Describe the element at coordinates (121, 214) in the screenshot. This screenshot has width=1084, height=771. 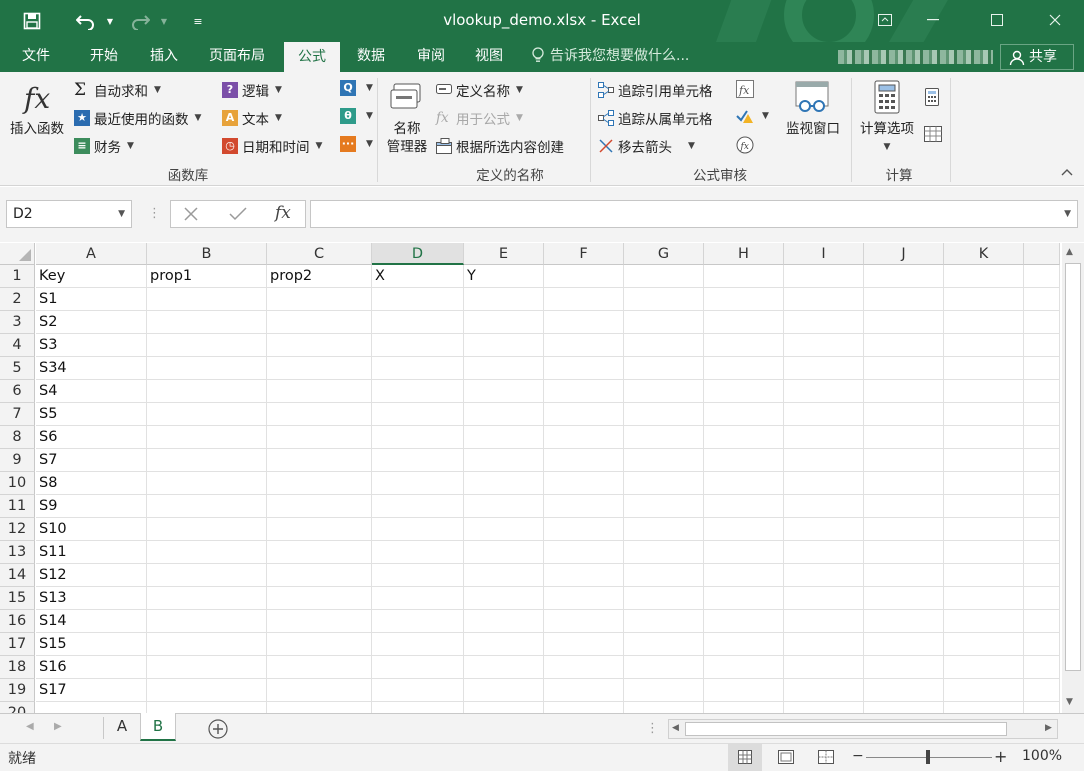
I see `dropdown-arrow-icon: ▼` at that location.